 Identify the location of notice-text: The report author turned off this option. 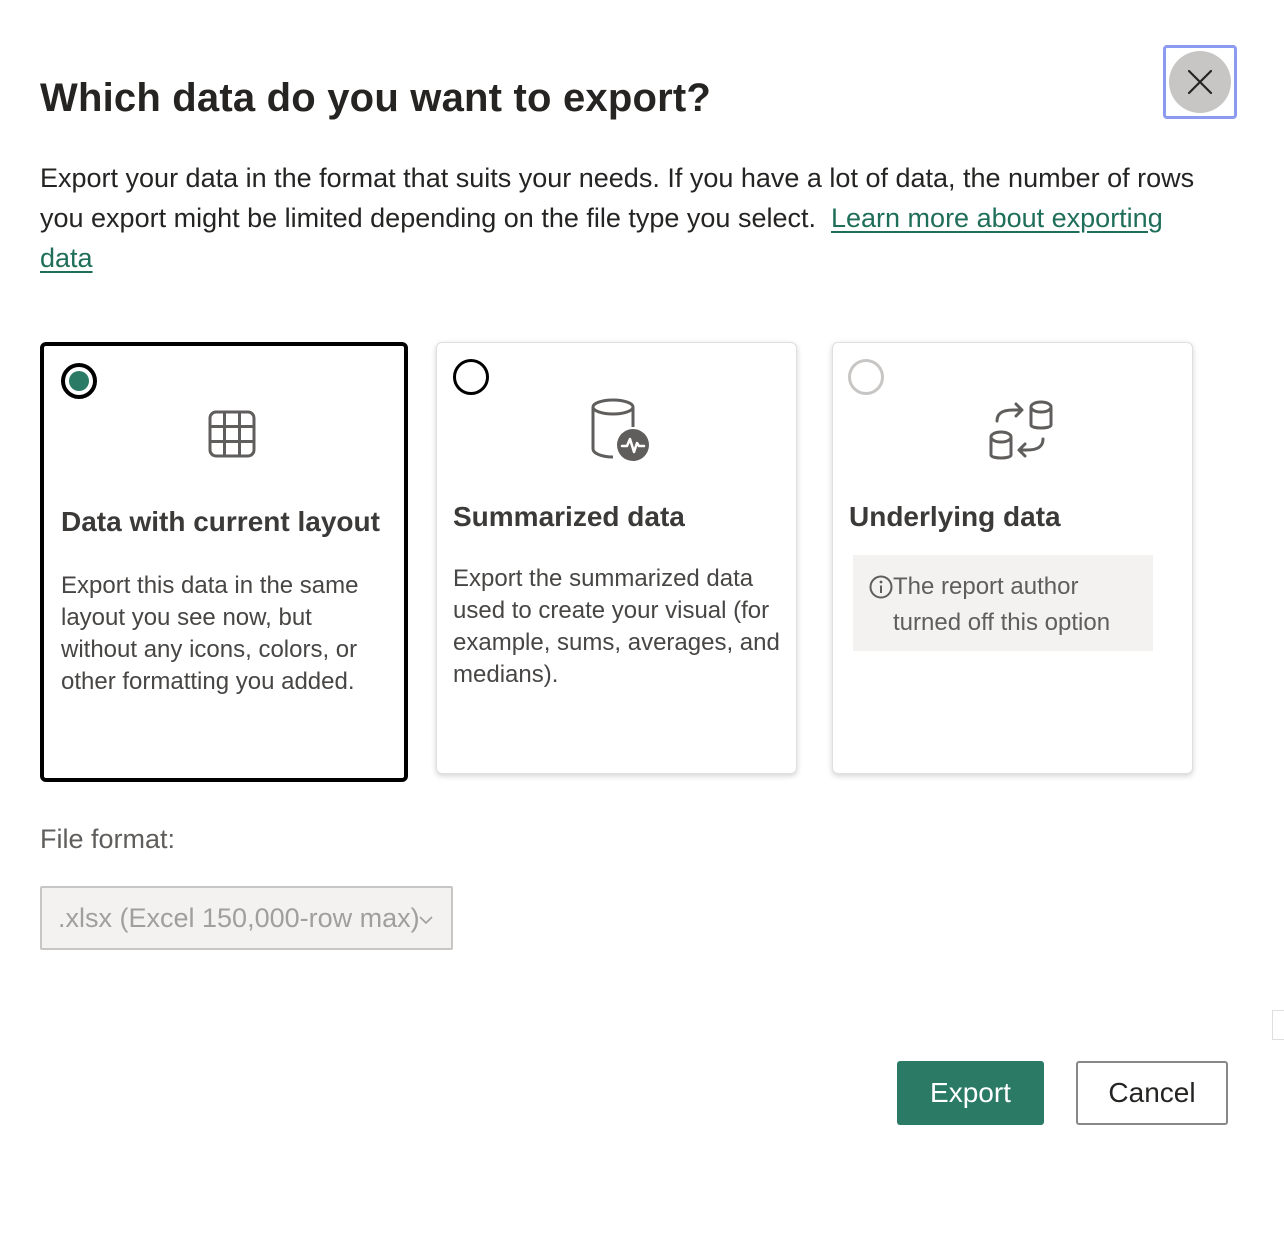
(1002, 604).